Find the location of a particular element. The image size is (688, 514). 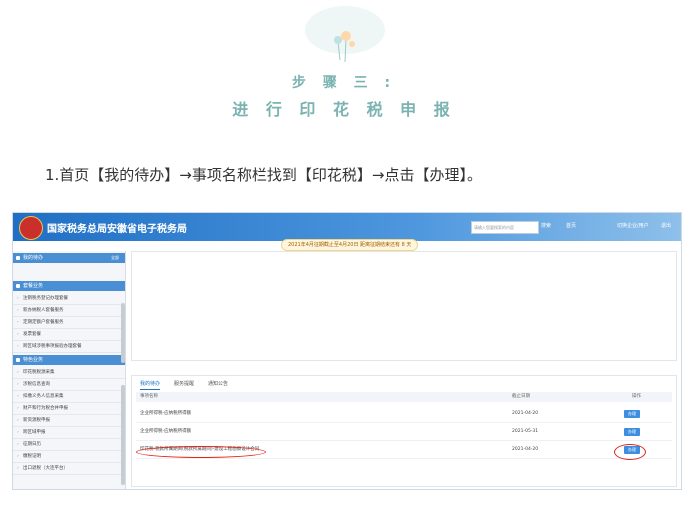

table-row: 企业所得税-应纳税所得额 2021-05-31 办理 is located at coordinates (404, 432).